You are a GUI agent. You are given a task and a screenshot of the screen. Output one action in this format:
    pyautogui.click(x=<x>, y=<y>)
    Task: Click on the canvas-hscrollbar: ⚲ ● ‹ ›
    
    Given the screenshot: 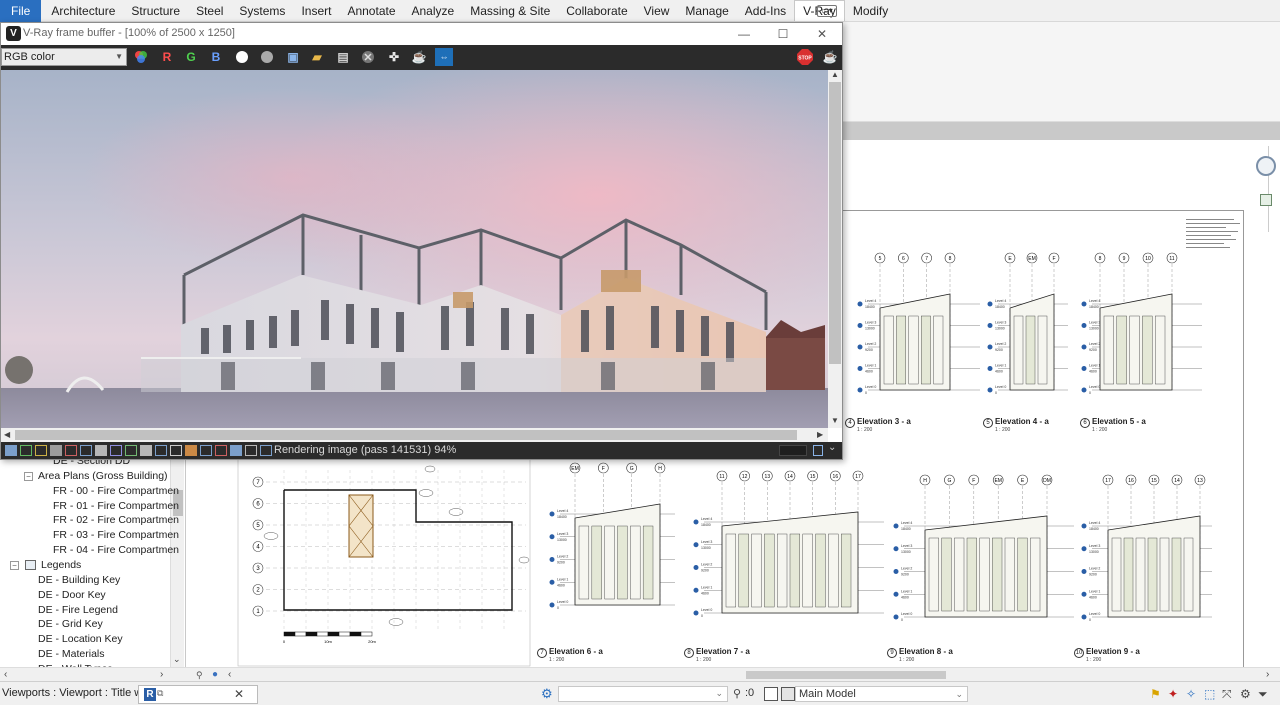 What is the action you would take?
    pyautogui.click(x=733, y=674)
    